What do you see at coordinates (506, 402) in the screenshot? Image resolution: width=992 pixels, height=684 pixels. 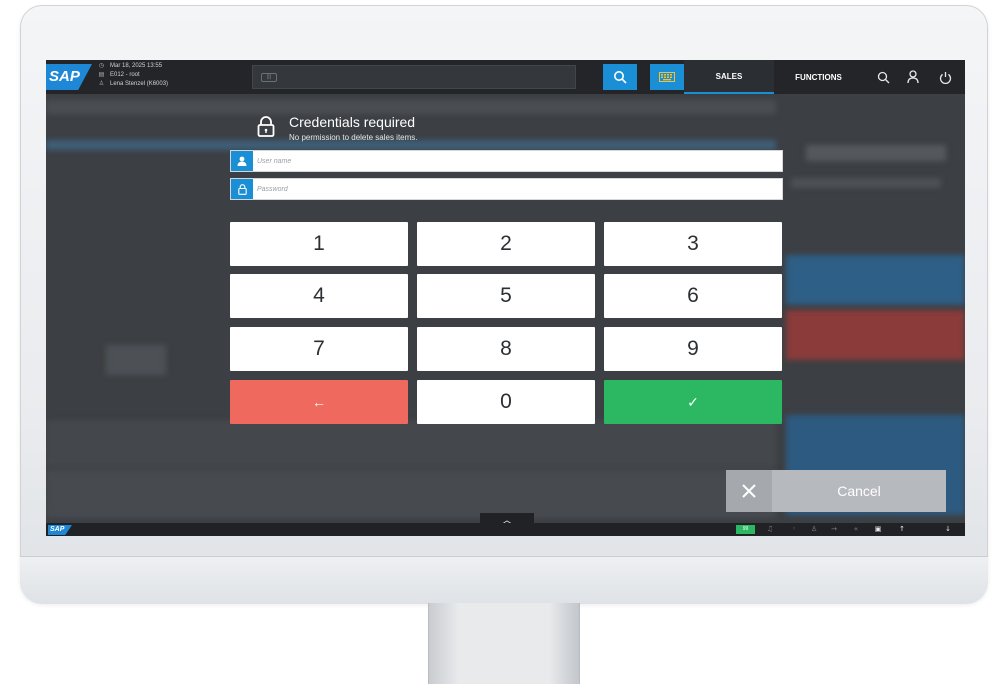 I see `key-0: 0` at bounding box center [506, 402].